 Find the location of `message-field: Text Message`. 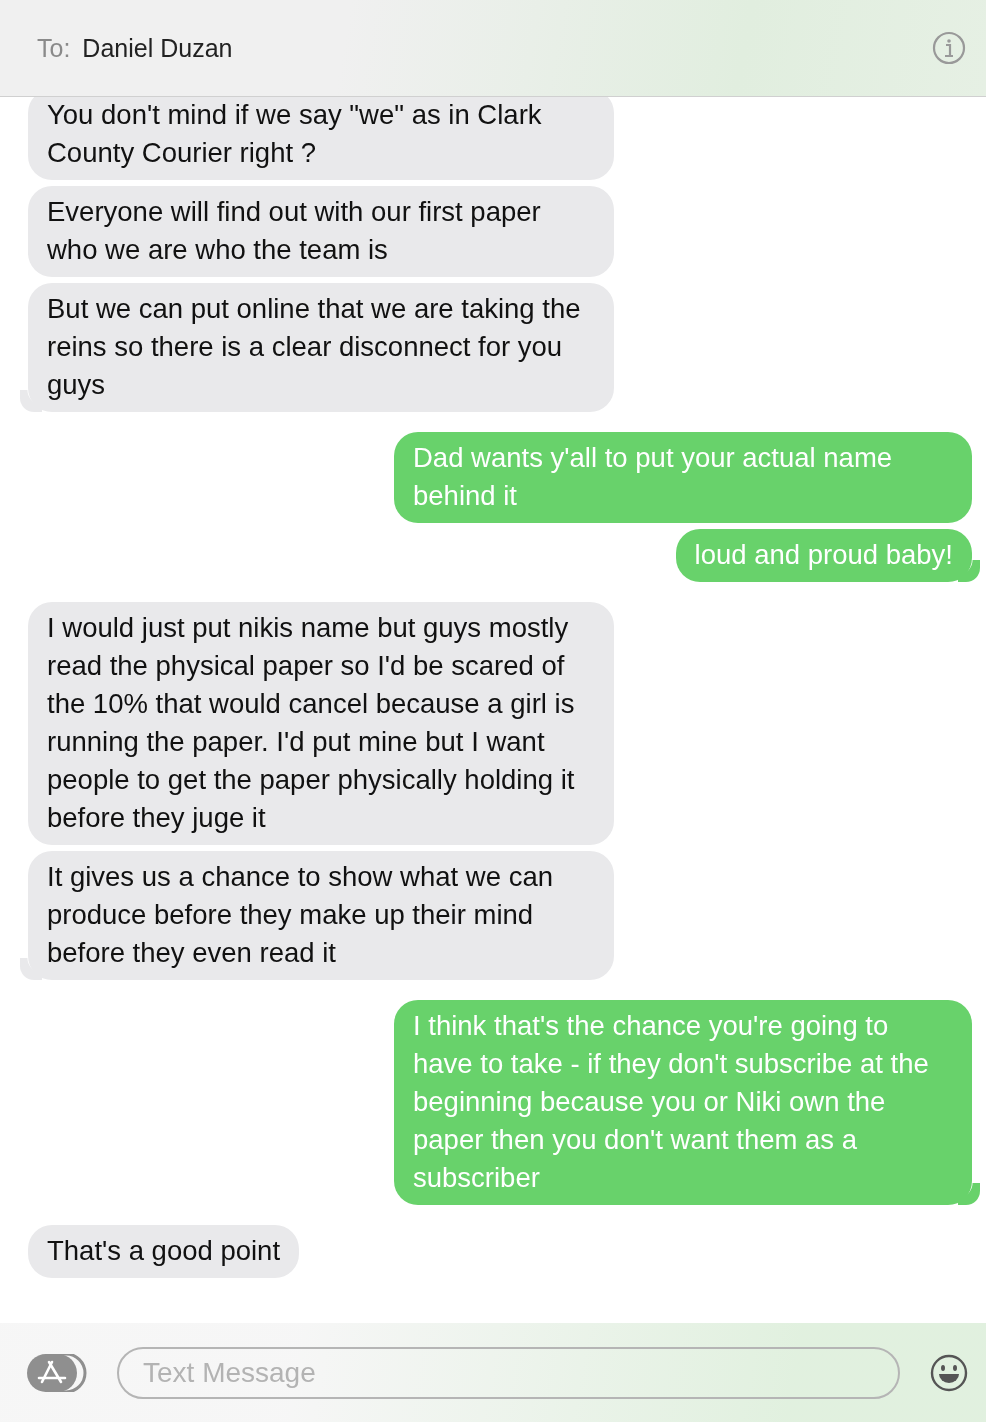

message-field: Text Message is located at coordinates (508, 1372).